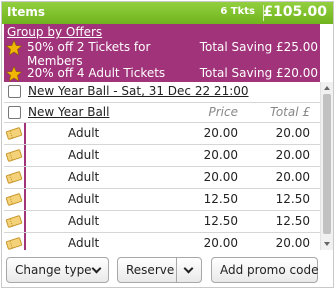 The height and width of the screenshot is (289, 335). Describe the element at coordinates (176, 270) in the screenshot. I see `split-divider` at that location.